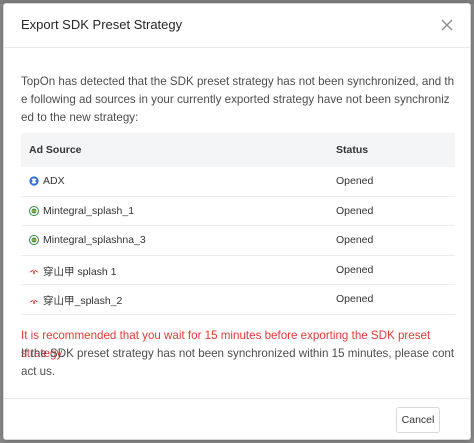  Describe the element at coordinates (89, 210) in the screenshot. I see `ad-source-name: Mintegral_splash_1` at that location.